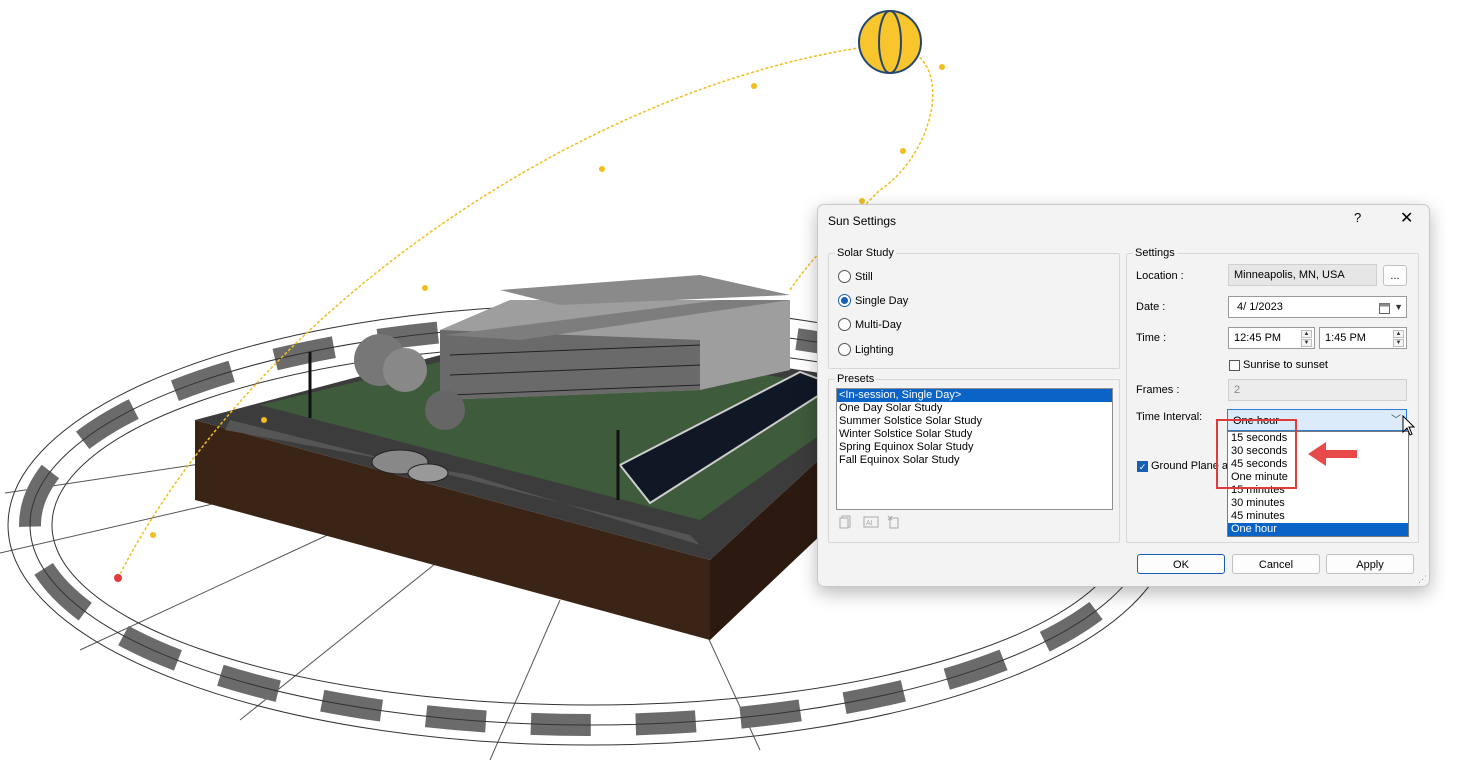  What do you see at coordinates (844, 324) in the screenshot?
I see `radio-multi-day-indicator` at bounding box center [844, 324].